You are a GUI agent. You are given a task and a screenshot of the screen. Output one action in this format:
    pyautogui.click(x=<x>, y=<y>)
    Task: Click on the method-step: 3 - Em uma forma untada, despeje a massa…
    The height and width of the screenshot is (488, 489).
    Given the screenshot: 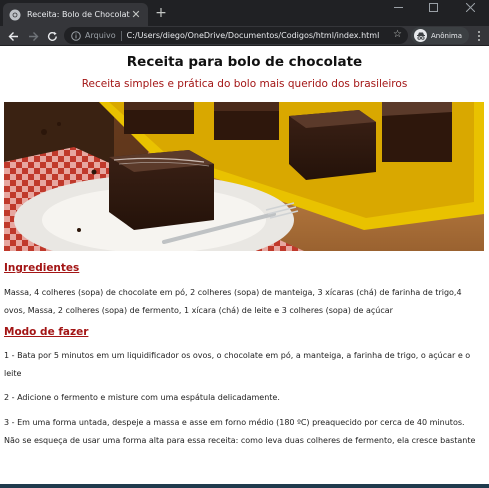 What is the action you would take?
    pyautogui.click(x=240, y=431)
    